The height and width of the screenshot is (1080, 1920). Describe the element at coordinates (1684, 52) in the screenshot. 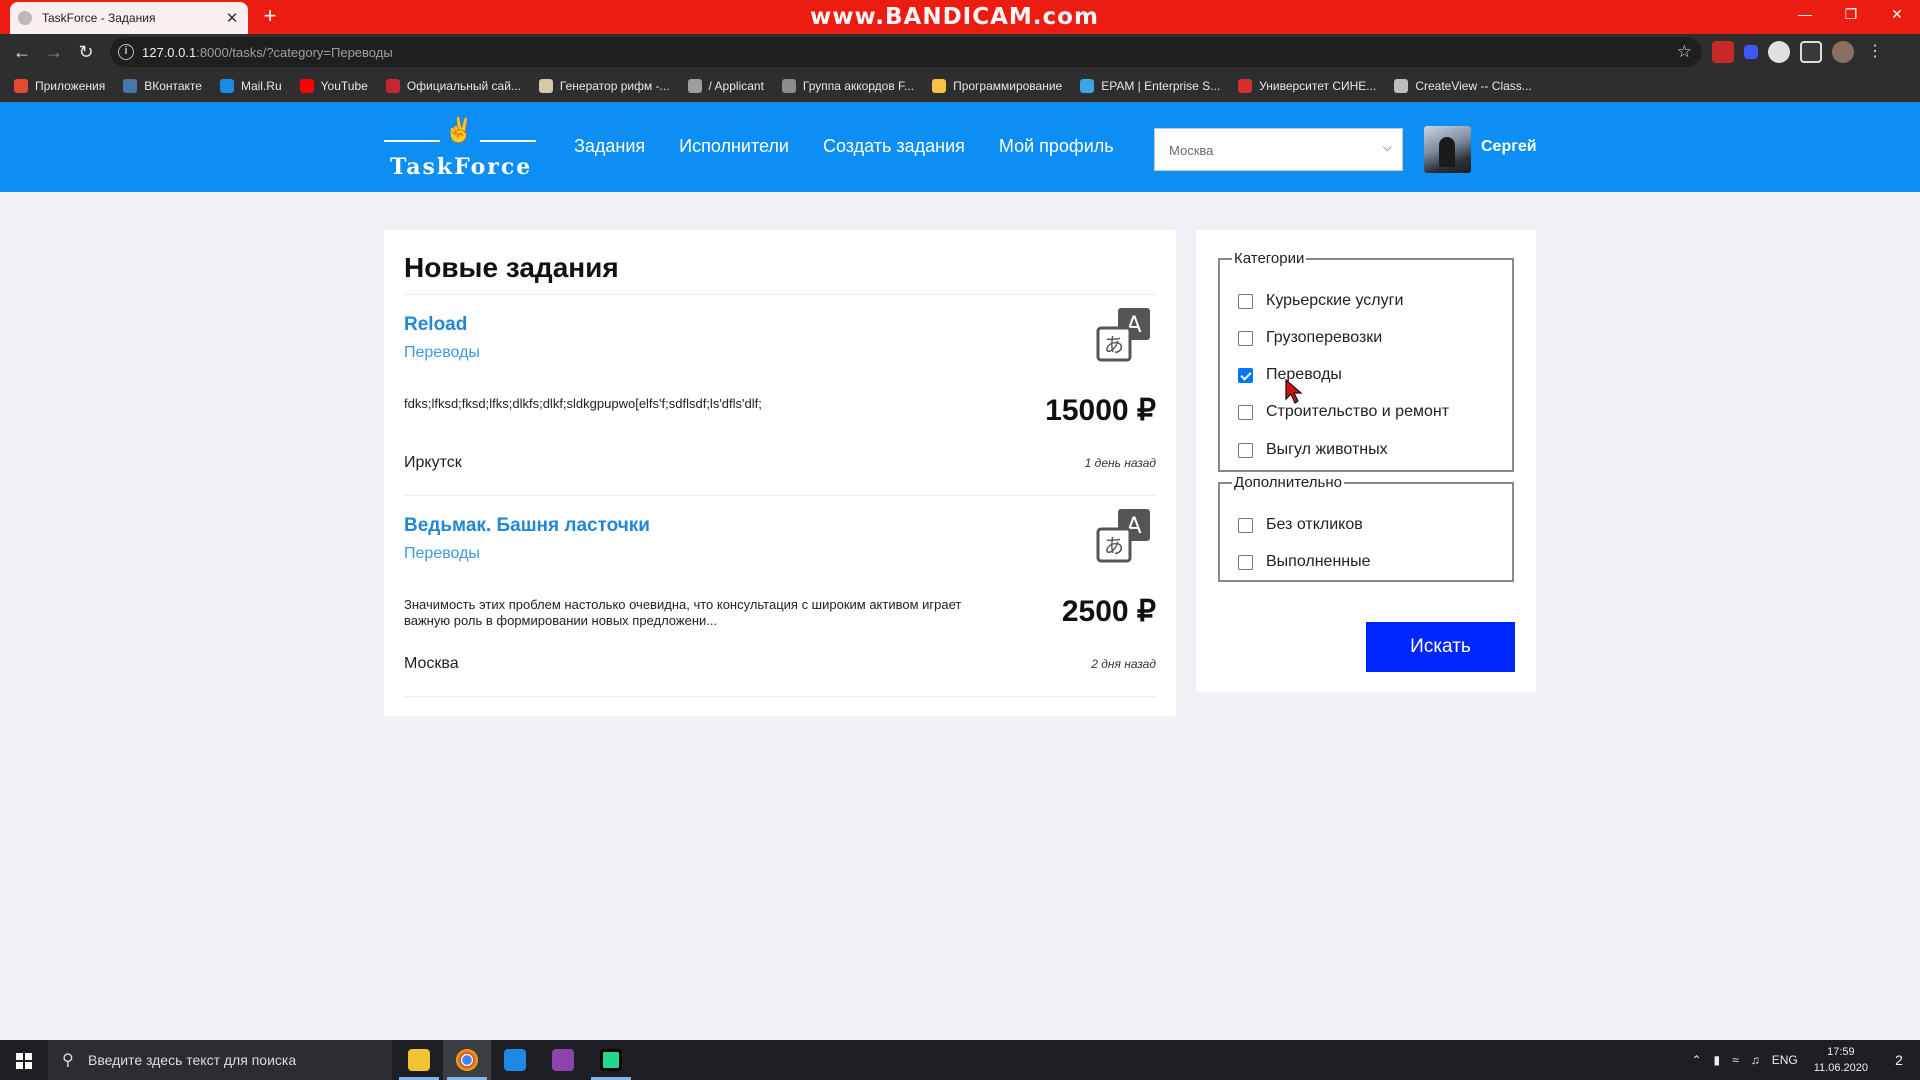

I see `bookmark-star-icon: ☆` at that location.